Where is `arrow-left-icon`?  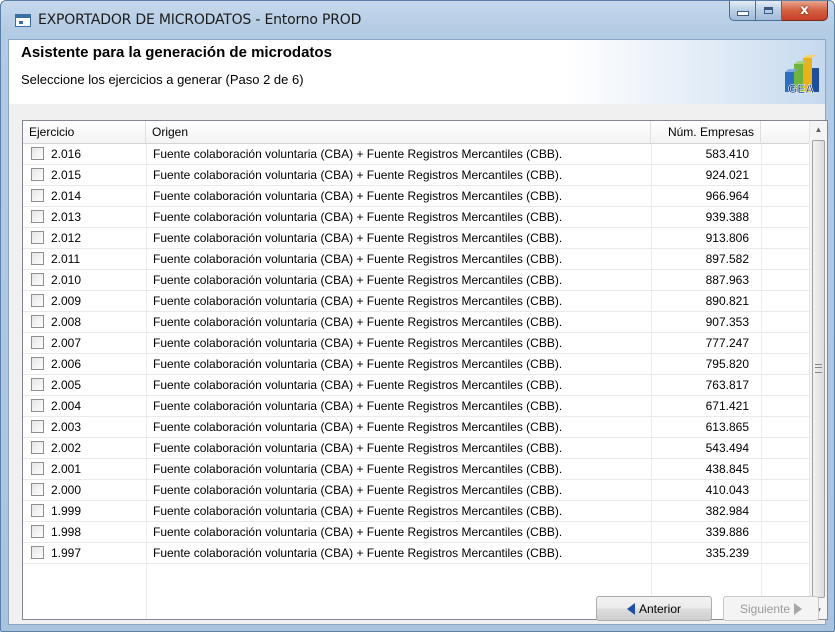 arrow-left-icon is located at coordinates (630, 608).